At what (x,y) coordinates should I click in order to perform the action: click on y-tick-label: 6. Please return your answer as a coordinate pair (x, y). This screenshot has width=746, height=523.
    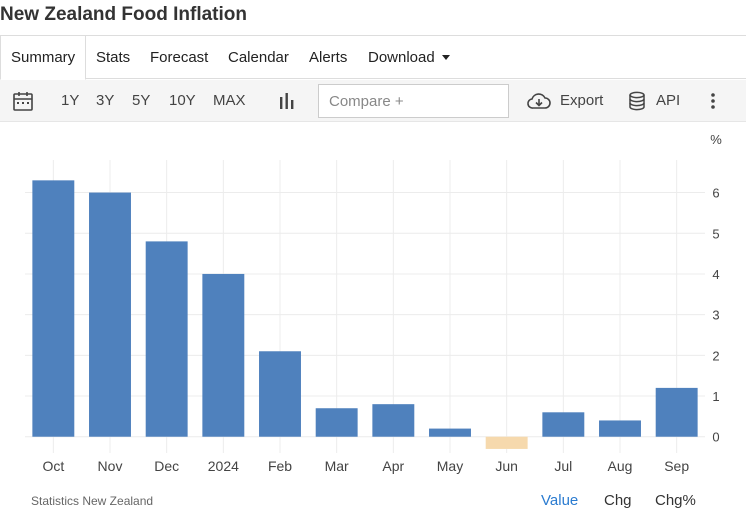
    Looking at the image, I should click on (715, 193).